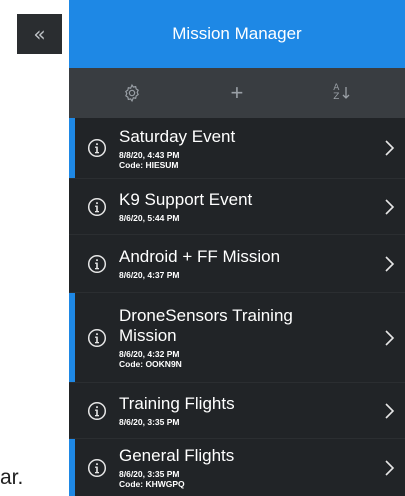 The width and height of the screenshot is (405, 496). Describe the element at coordinates (200, 256) in the screenshot. I see `mission-title: Android + FF Mission` at that location.